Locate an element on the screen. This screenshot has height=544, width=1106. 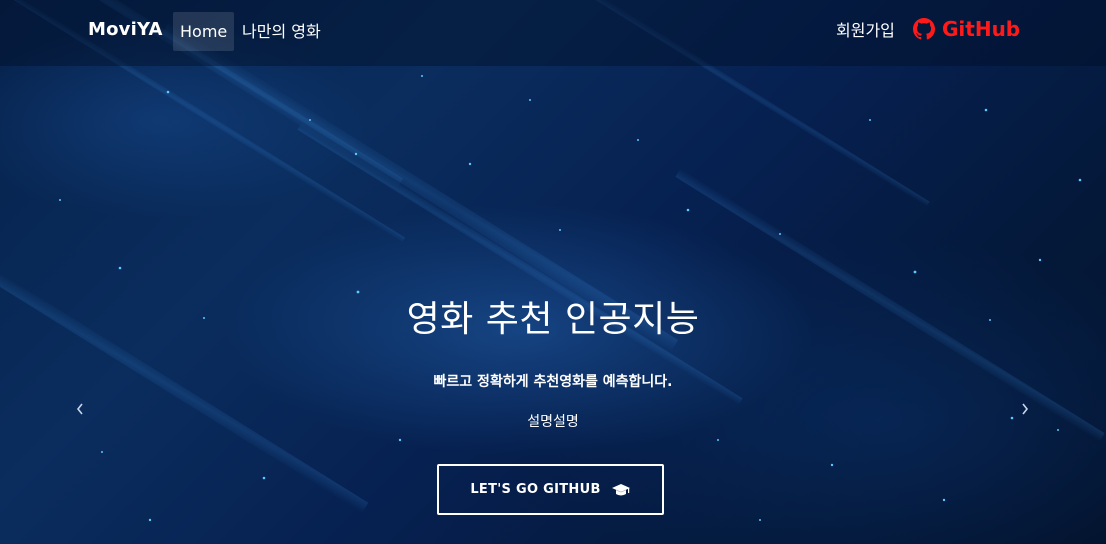
github-link: GitHub is located at coordinates (966, 29).